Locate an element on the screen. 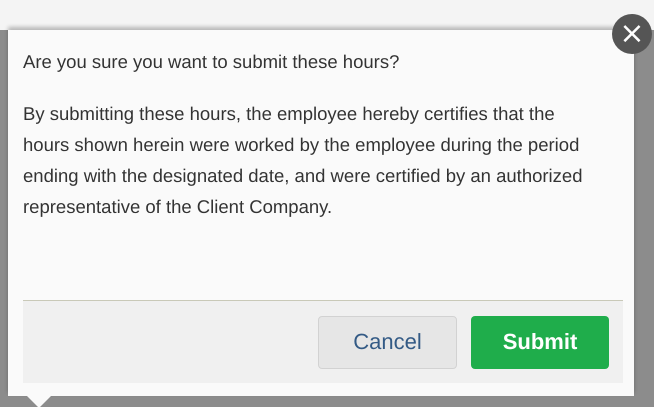  cancel-button: Cancel is located at coordinates (387, 342).